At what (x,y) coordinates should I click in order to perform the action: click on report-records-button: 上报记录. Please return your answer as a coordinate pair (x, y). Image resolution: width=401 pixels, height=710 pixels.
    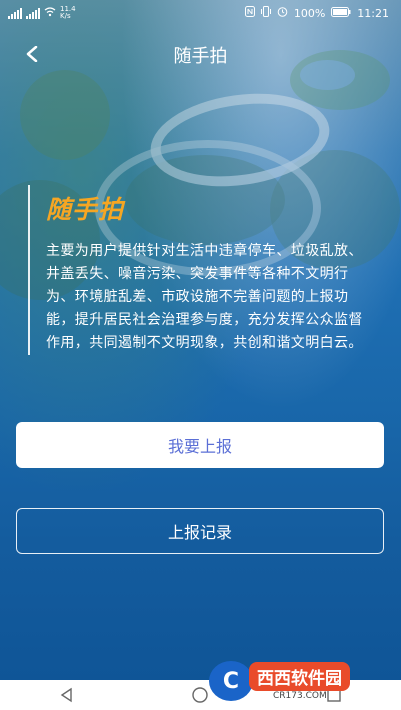
    Looking at the image, I should click on (200, 531).